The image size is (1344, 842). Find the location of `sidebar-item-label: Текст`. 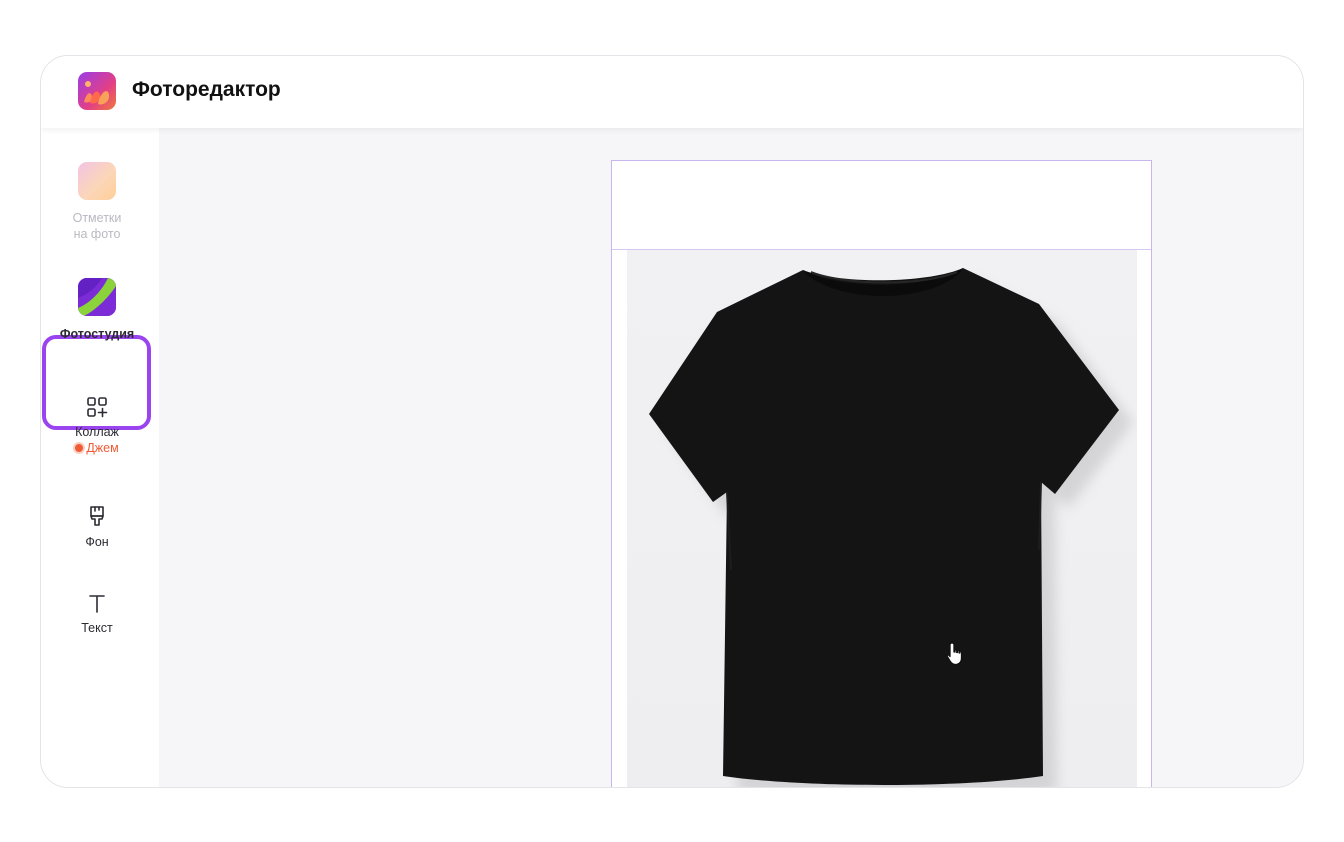

sidebar-item-label: Текст is located at coordinates (97, 628).